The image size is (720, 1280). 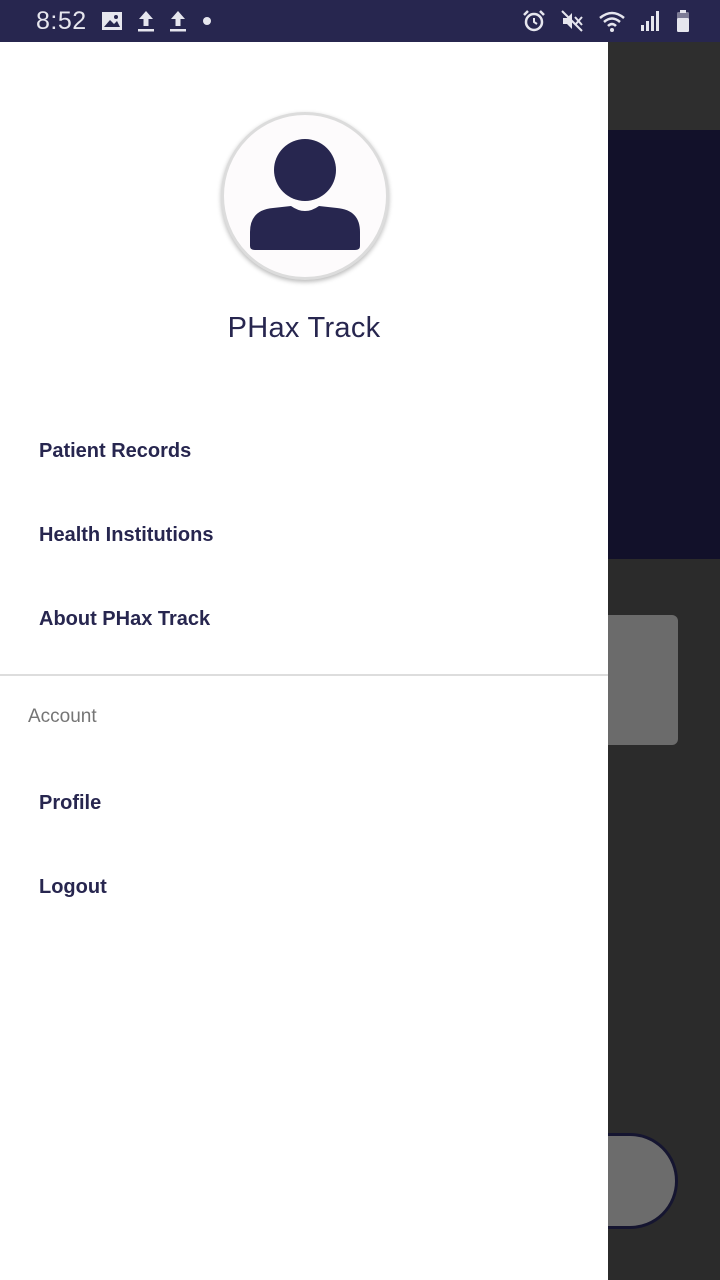 I want to click on status-time: 8:52, so click(x=61, y=20).